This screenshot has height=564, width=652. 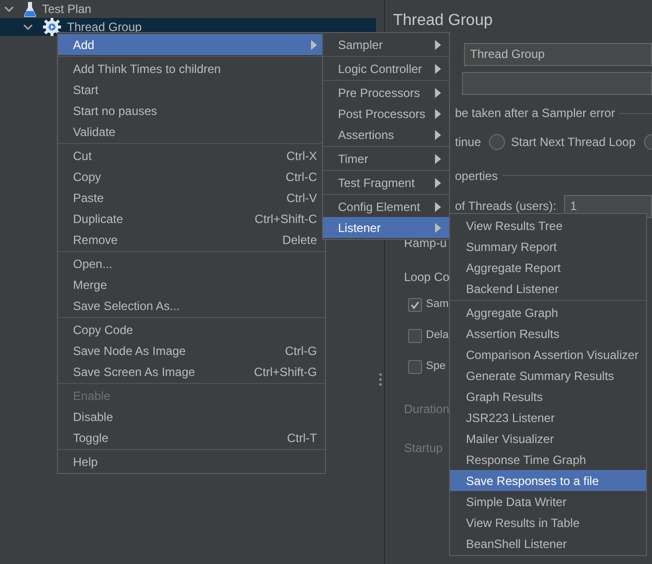 I want to click on menu-item: Assertion Results, so click(x=548, y=333).